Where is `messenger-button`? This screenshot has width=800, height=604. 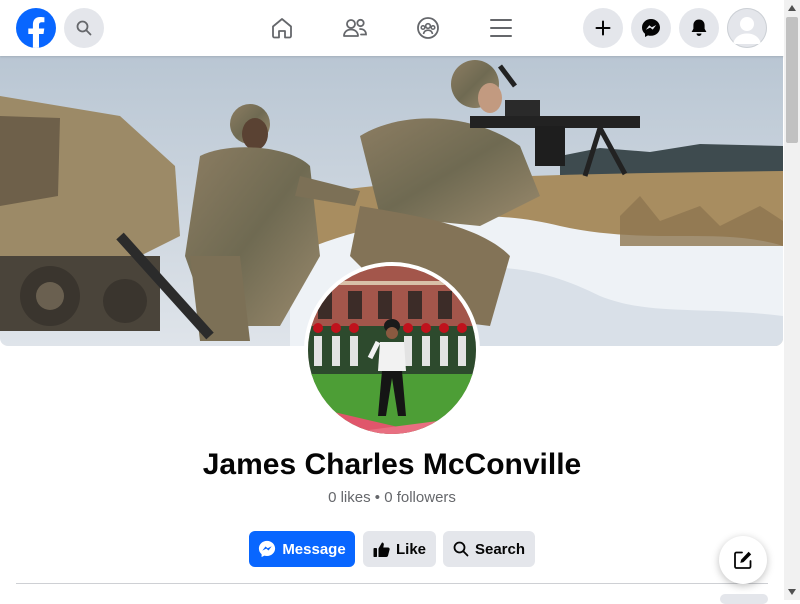 messenger-button is located at coordinates (651, 28).